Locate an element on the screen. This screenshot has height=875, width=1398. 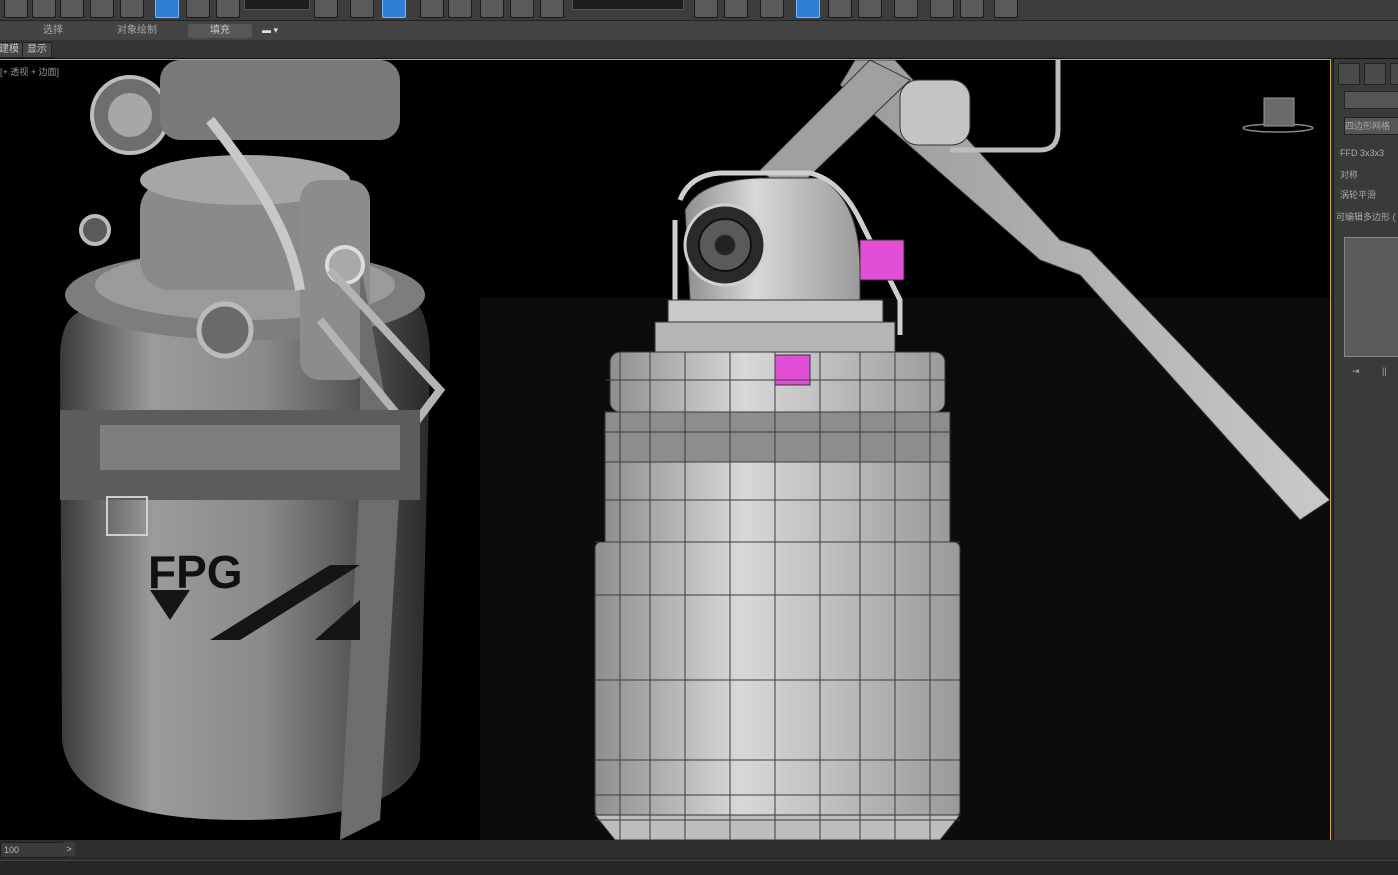
curve-editor-icon is located at coordinates (840, 9).